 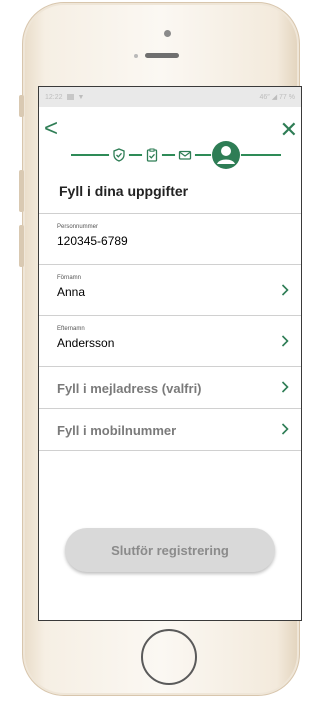 I want to click on step-envelope-icon, so click(x=185, y=155).